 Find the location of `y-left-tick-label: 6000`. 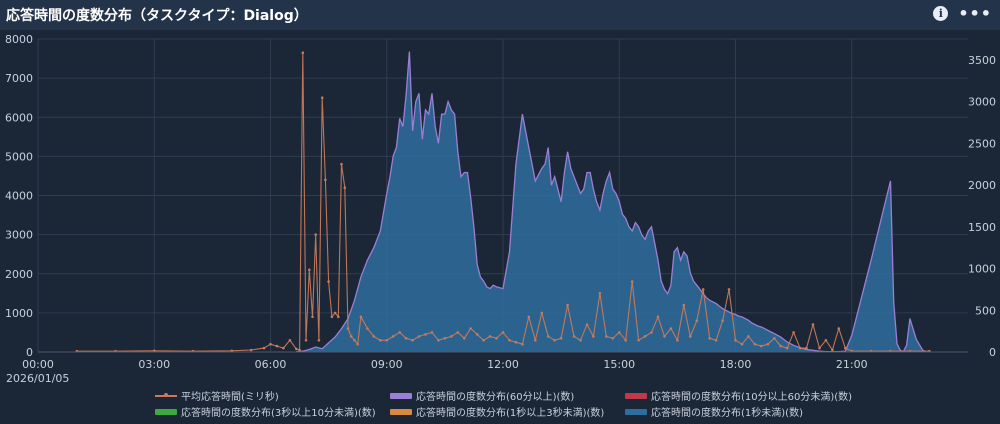

y-left-tick-label: 6000 is located at coordinates (19, 117).